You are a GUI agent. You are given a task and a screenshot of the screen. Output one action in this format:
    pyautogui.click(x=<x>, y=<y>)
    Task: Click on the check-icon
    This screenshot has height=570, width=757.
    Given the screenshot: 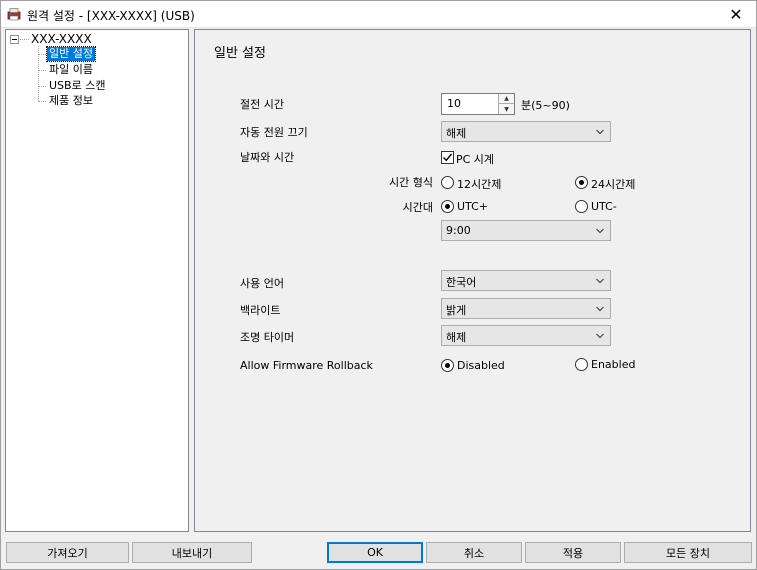 What is the action you would take?
    pyautogui.click(x=448, y=157)
    